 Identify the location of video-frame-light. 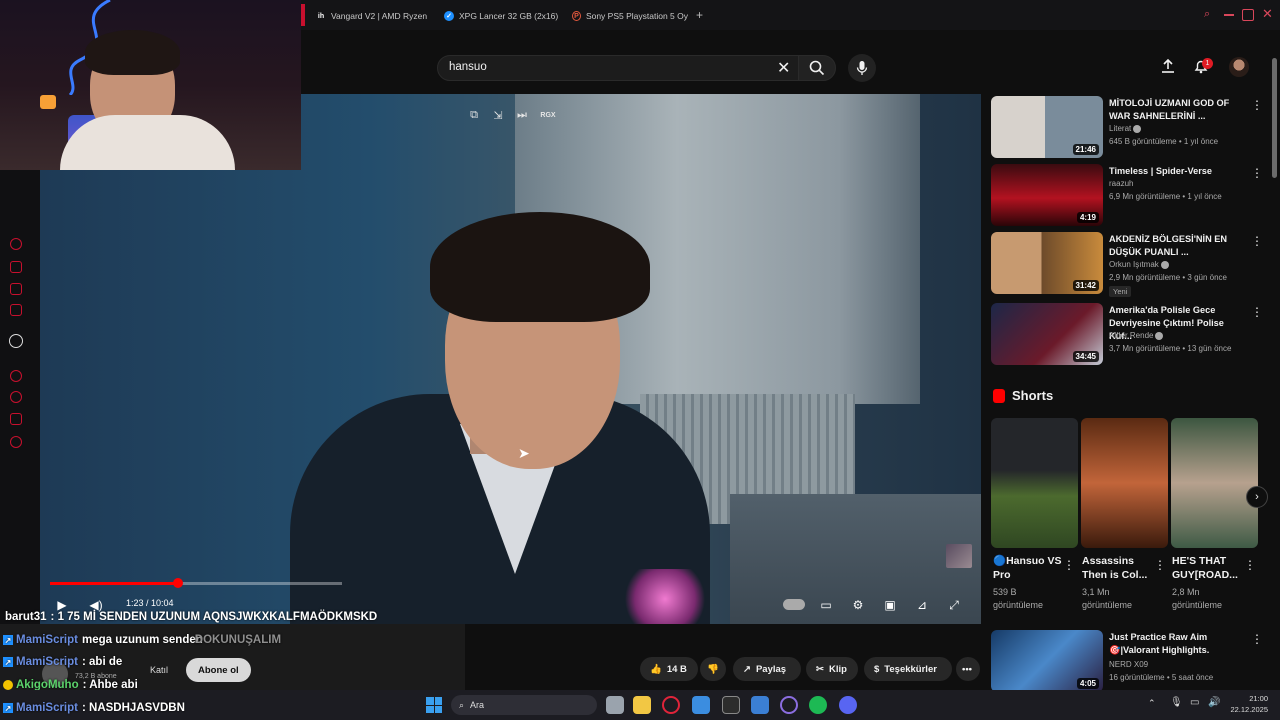
(665, 596).